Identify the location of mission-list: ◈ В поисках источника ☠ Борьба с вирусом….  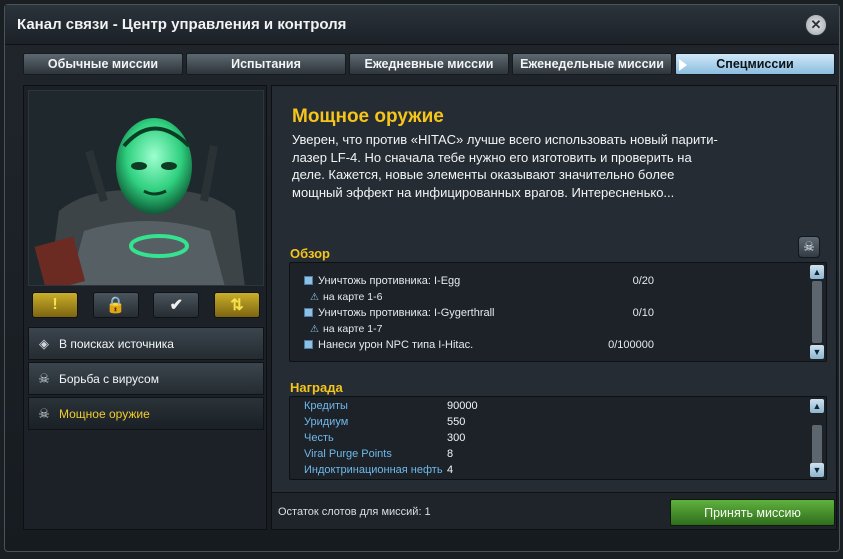
(146, 379).